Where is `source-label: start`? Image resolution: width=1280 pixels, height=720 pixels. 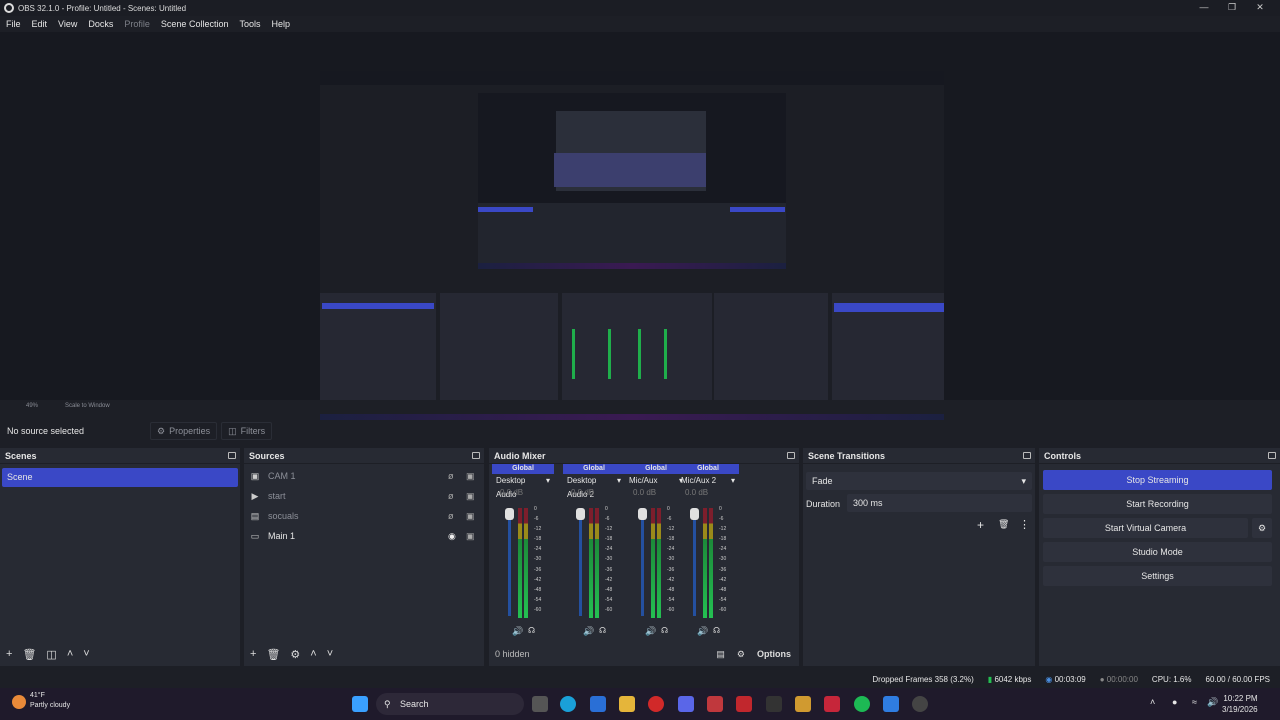
source-label: start is located at coordinates (277, 496).